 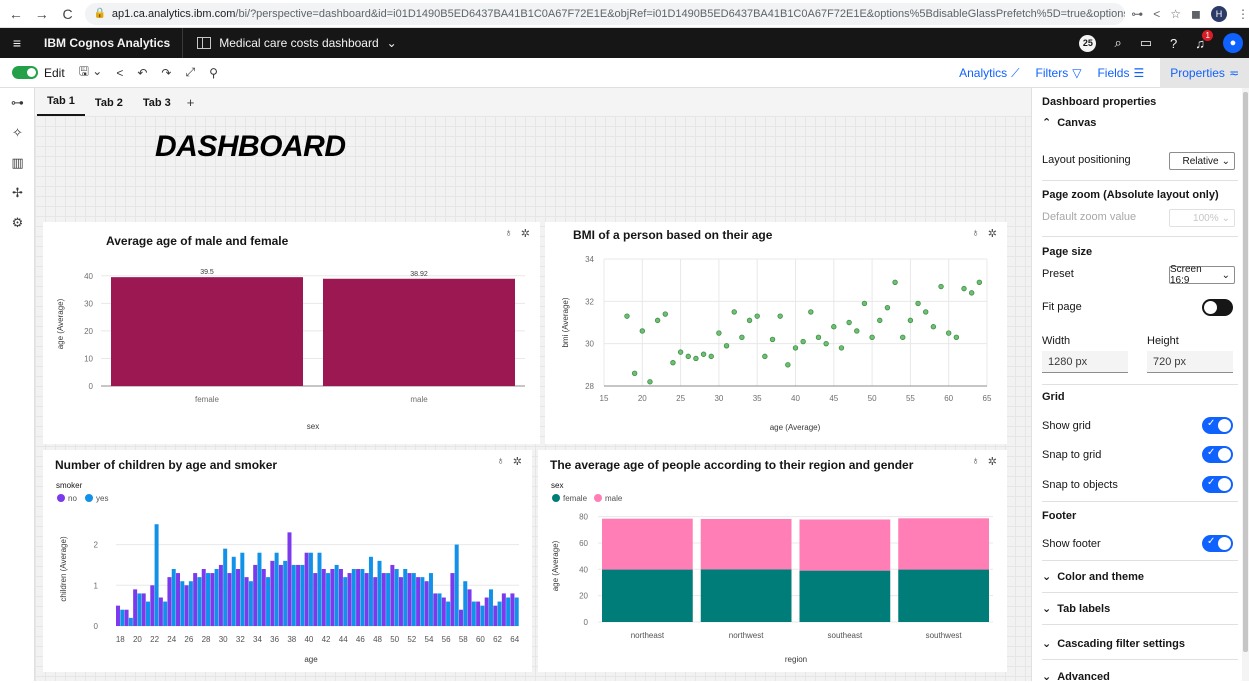 What do you see at coordinates (1076, 609) in the screenshot?
I see `tab-labels-section: ⌄ Tab labels` at bounding box center [1076, 609].